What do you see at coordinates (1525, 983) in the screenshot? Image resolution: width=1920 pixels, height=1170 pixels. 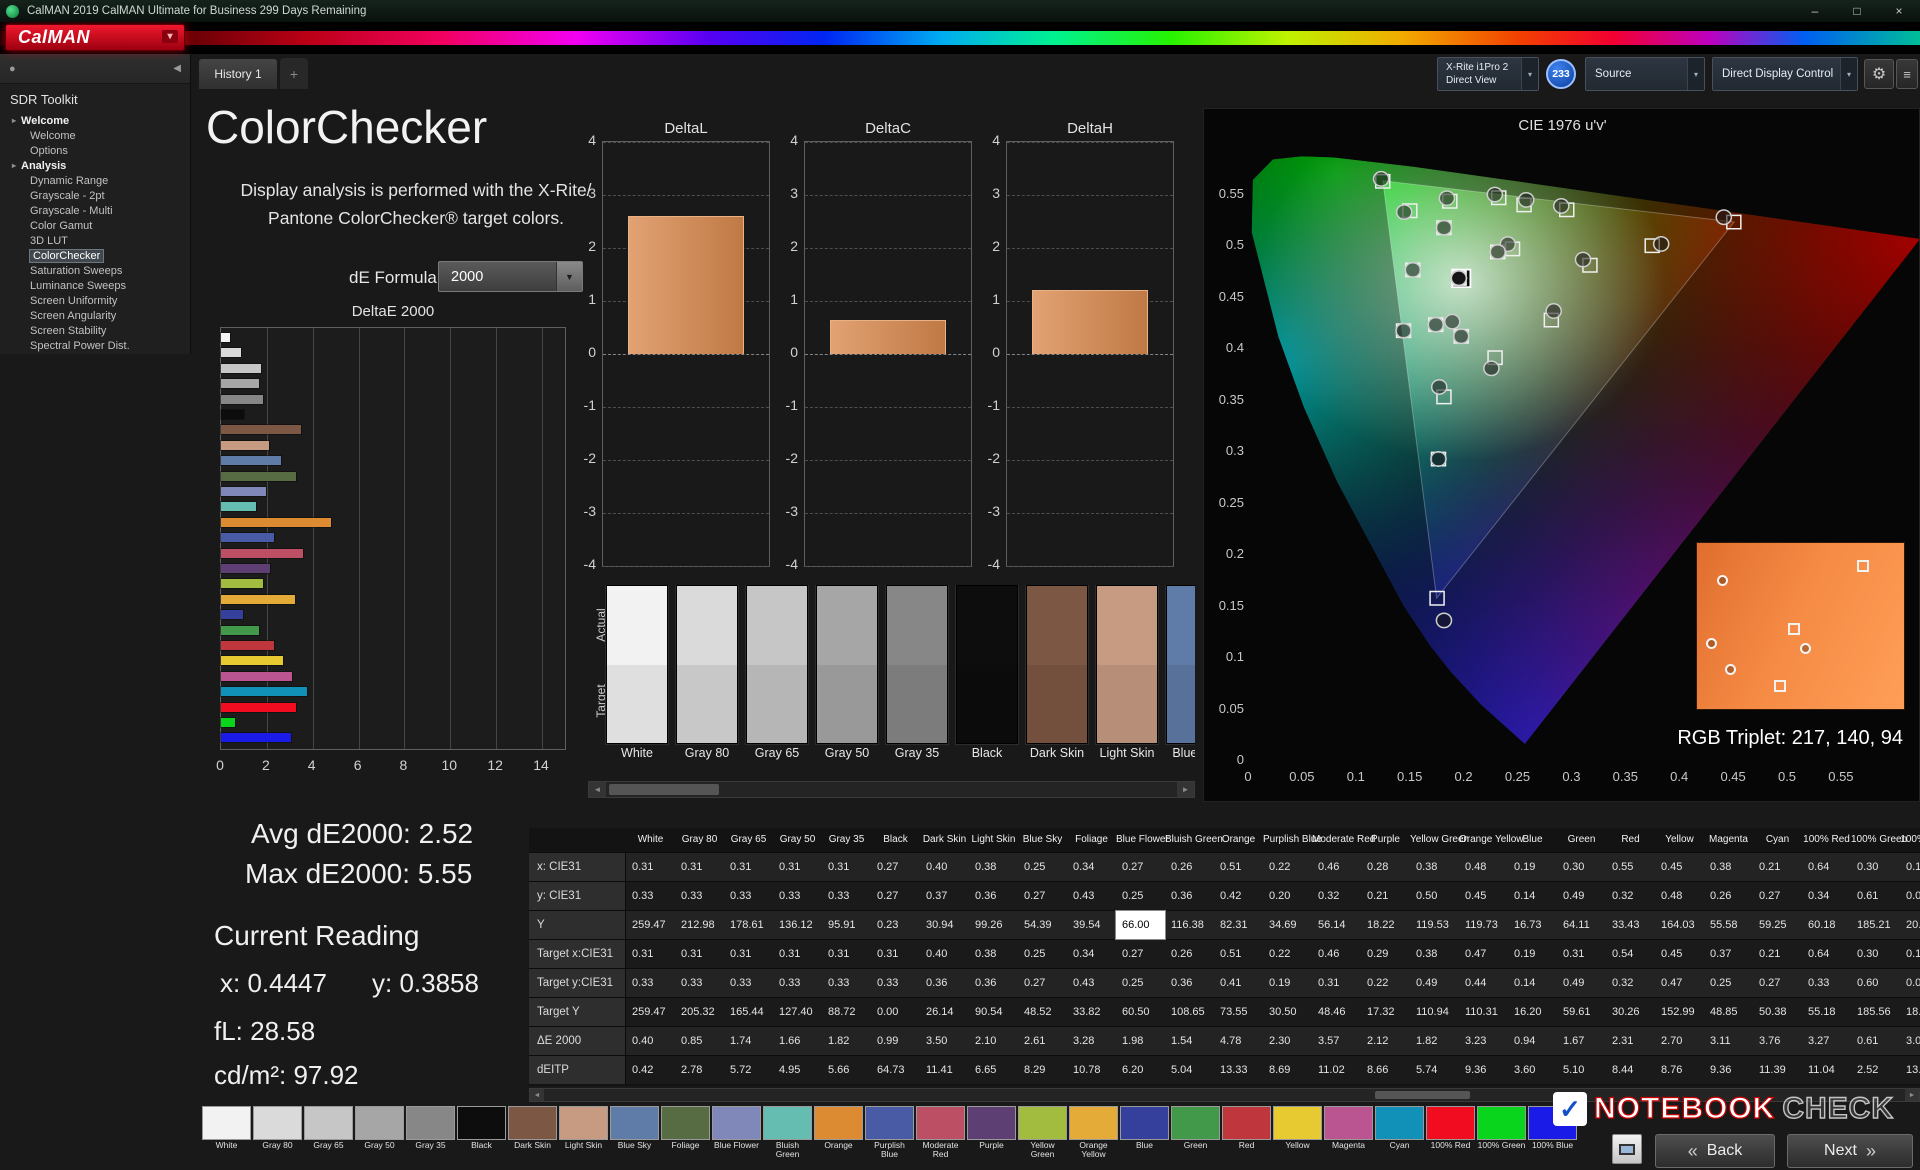 I see `table-cell: 0.14` at bounding box center [1525, 983].